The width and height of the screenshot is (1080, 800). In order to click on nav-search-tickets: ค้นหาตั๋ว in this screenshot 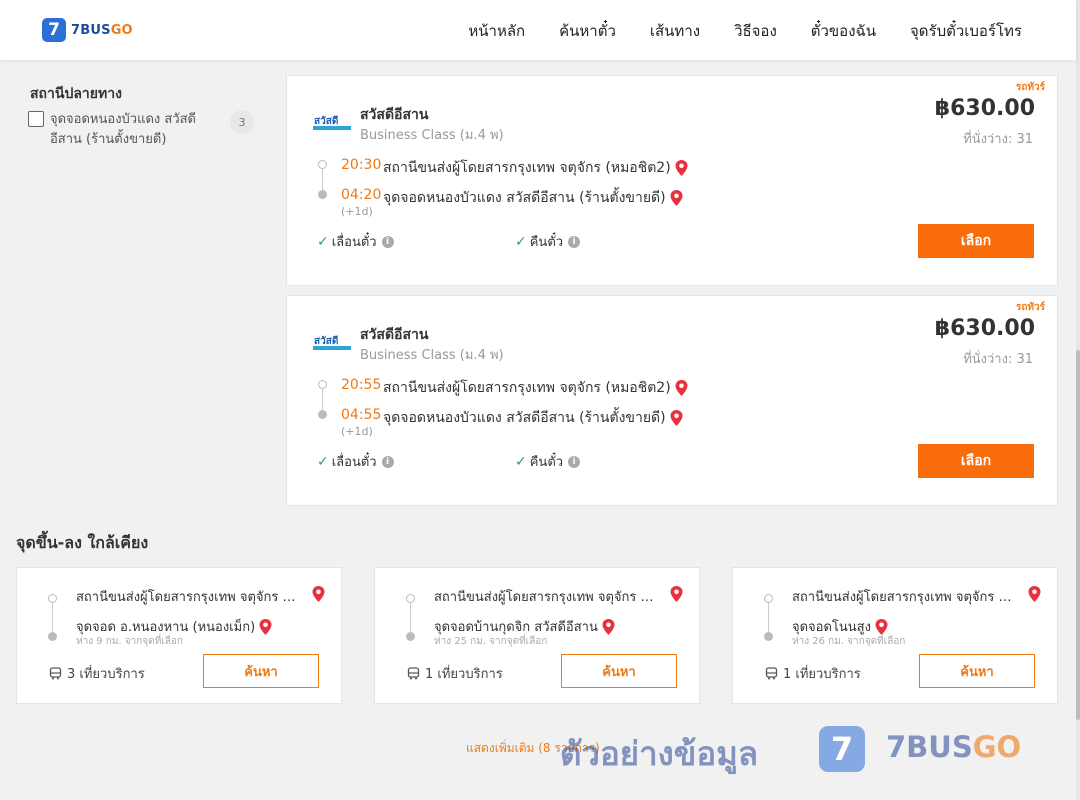, I will do `click(587, 31)`.